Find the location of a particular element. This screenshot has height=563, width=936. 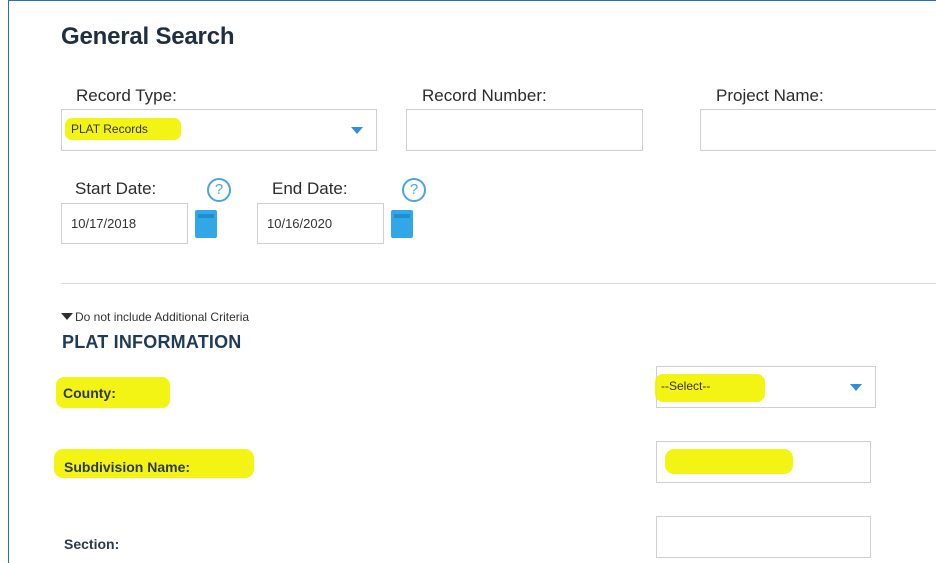

county-label: County: is located at coordinates (89, 393).